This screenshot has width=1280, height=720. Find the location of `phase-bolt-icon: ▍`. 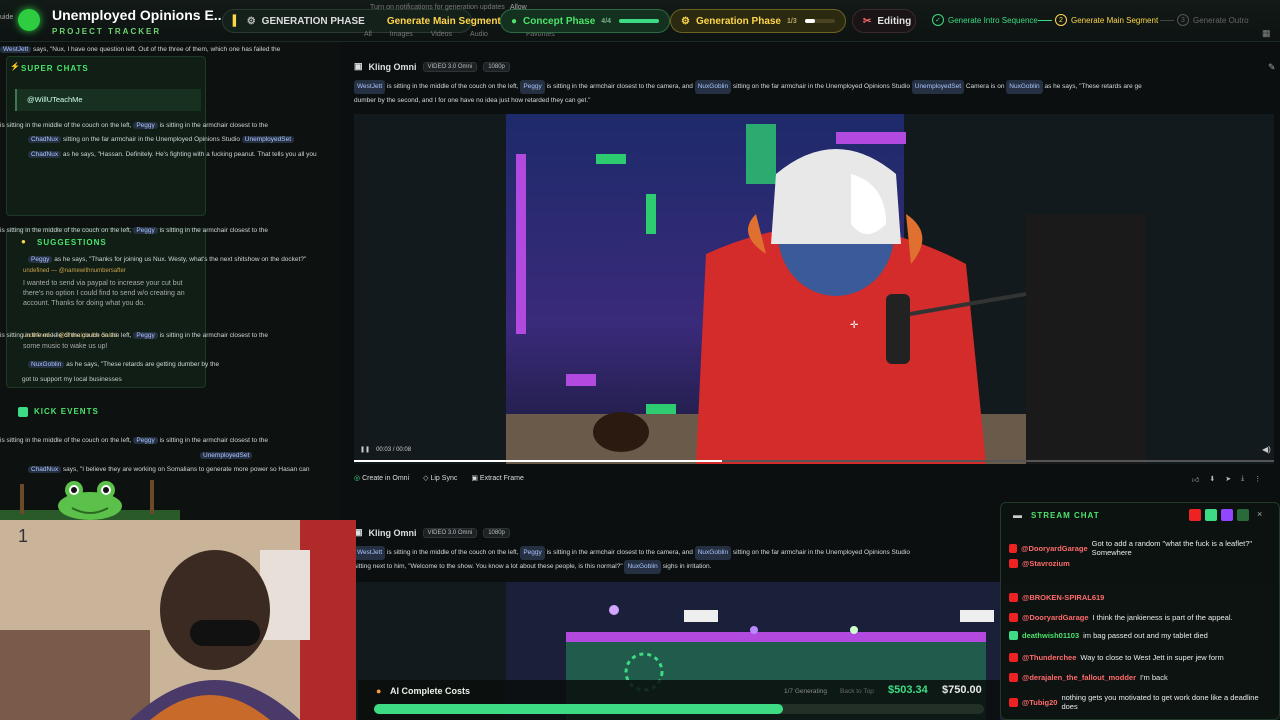

phase-bolt-icon: ▍ is located at coordinates (237, 21).